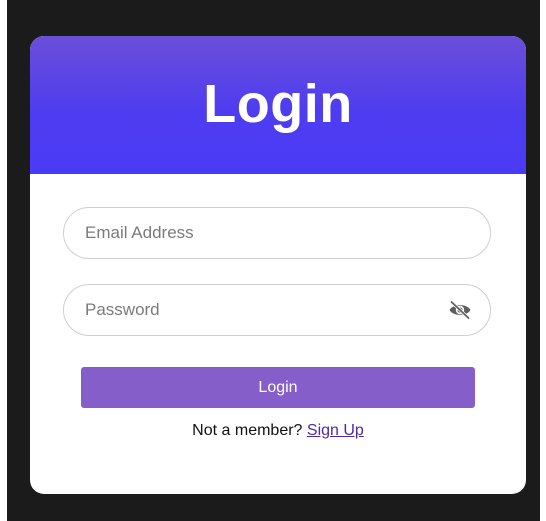 The image size is (546, 521). Describe the element at coordinates (278, 387) in the screenshot. I see `login-button: Login` at that location.